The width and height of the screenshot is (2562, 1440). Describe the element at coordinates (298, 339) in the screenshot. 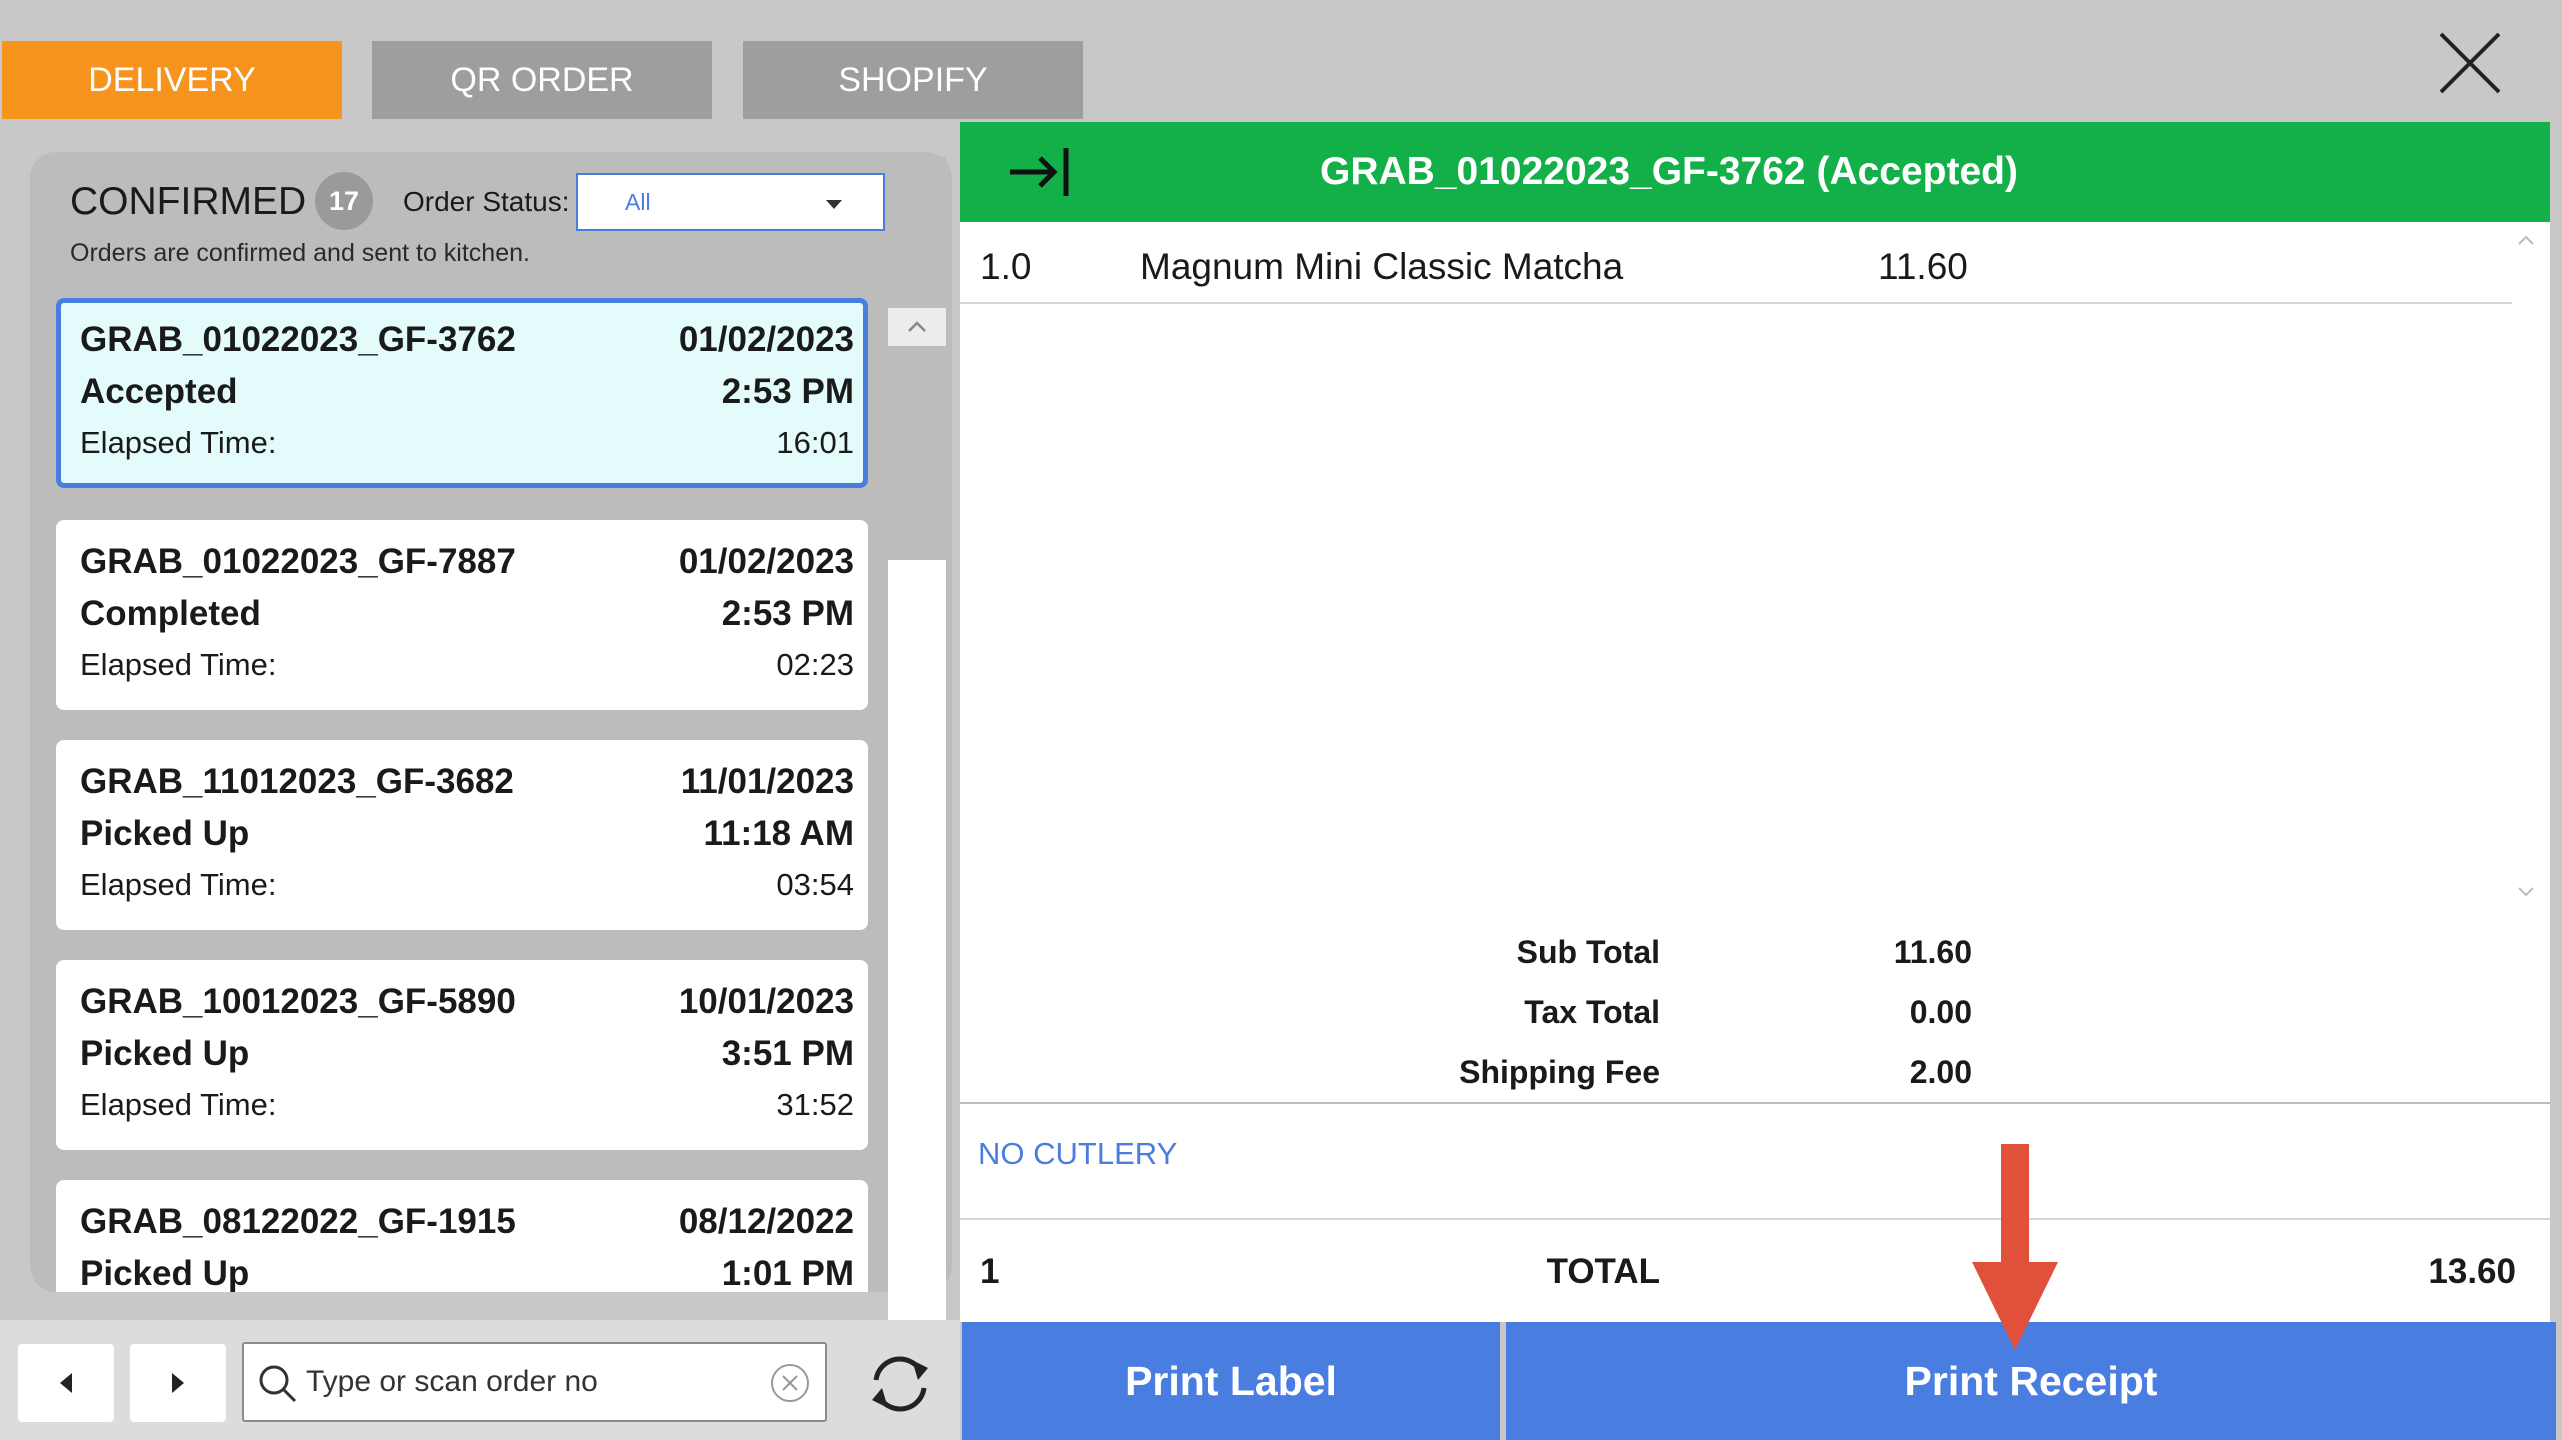

I see `order-id: GRAB_01022023_GF-3762` at that location.